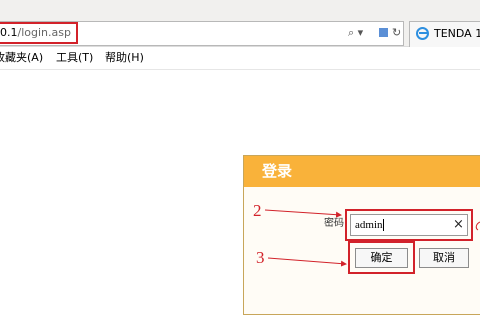  Describe the element at coordinates (477, 226) in the screenshot. I see `step-1-arrow-partial` at that location.